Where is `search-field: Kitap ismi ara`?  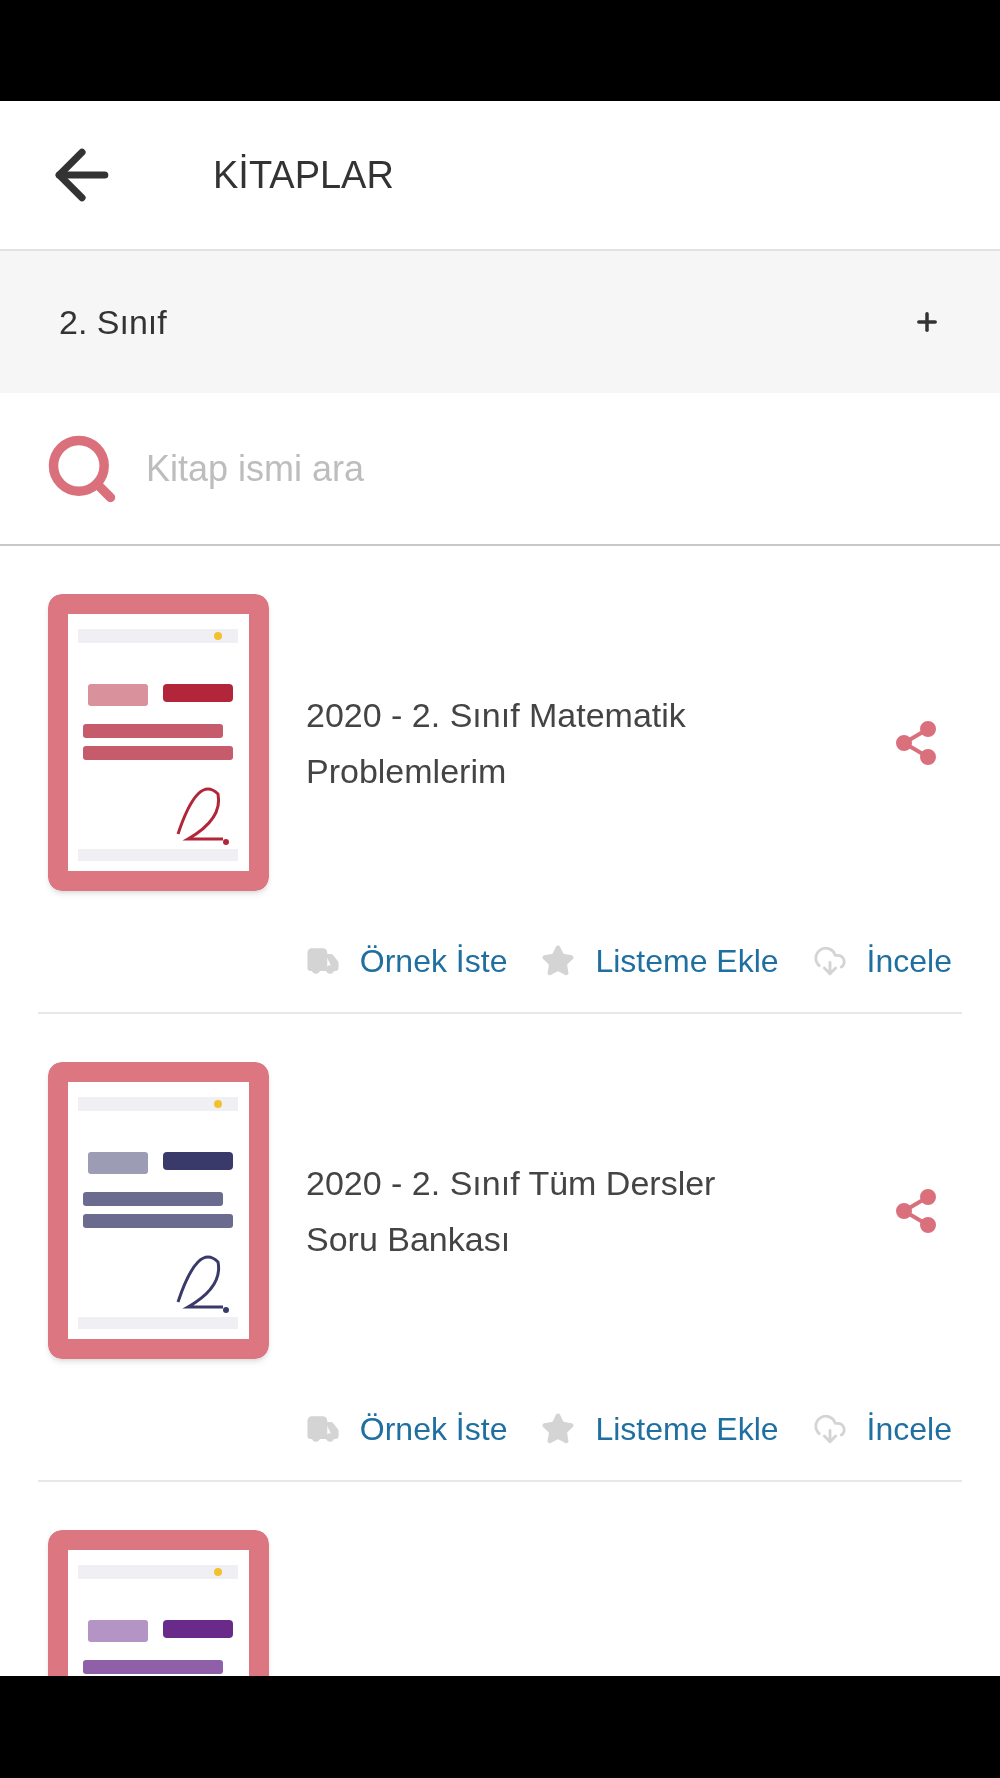 search-field: Kitap ismi ara is located at coordinates (573, 468).